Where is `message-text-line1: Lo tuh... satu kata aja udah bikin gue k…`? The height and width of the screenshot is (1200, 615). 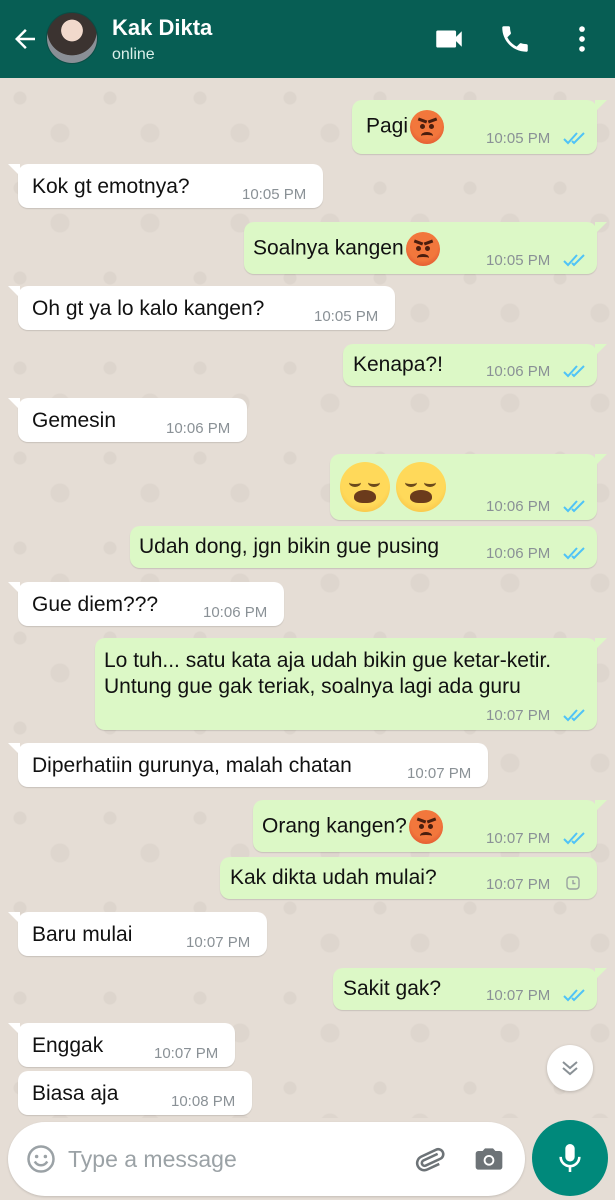
message-text-line1: Lo tuh... satu kata aja udah bikin gue k… is located at coordinates (328, 660).